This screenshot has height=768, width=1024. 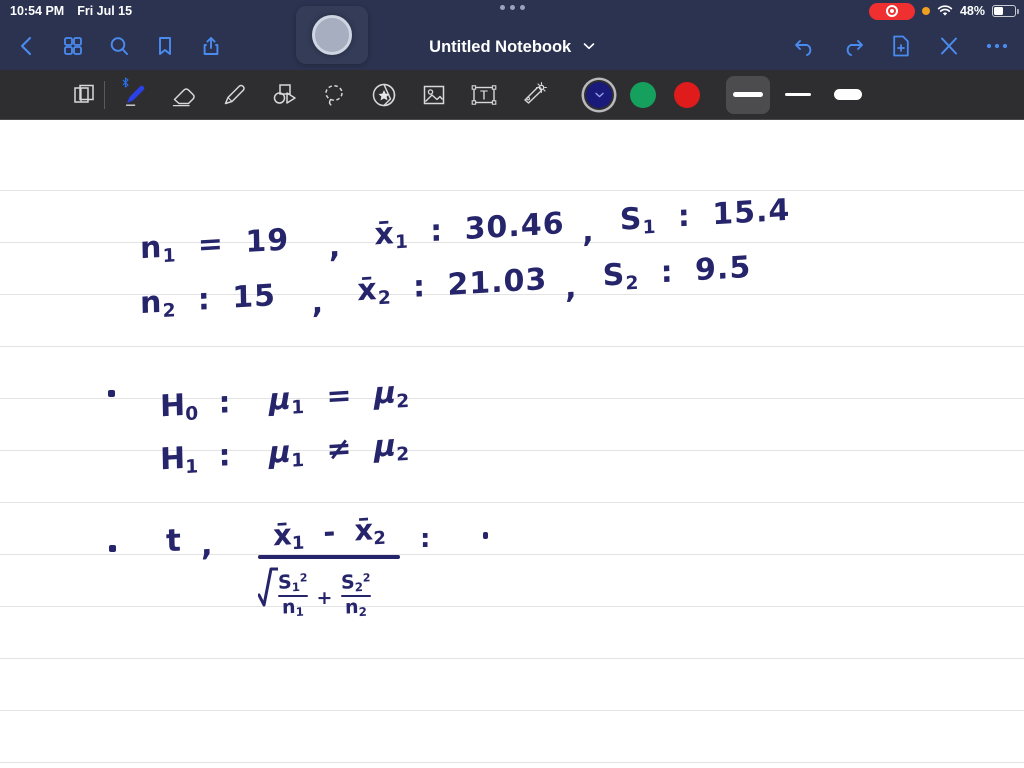 What do you see at coordinates (384, 95) in the screenshot?
I see `sticker-tool` at bounding box center [384, 95].